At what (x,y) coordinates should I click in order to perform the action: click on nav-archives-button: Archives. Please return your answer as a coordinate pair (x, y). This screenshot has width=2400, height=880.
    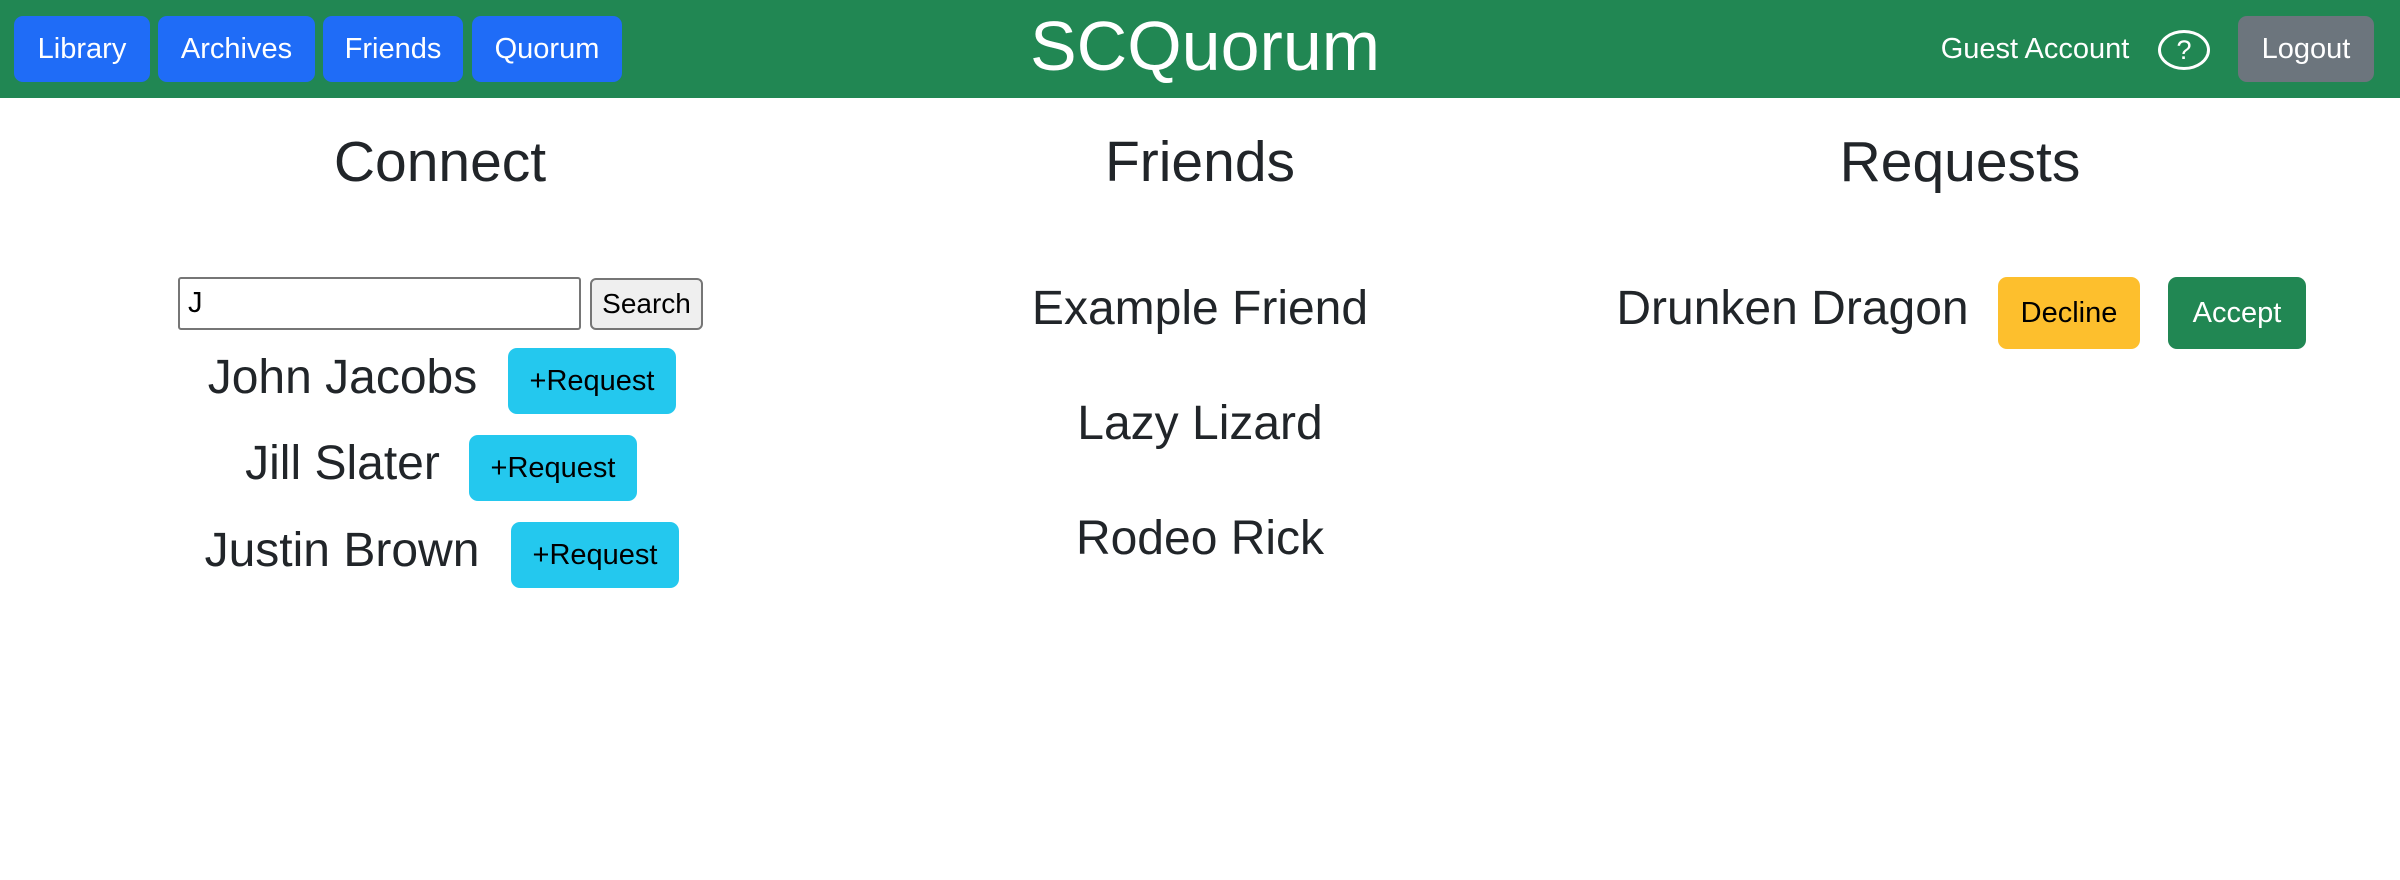
    Looking at the image, I should click on (236, 49).